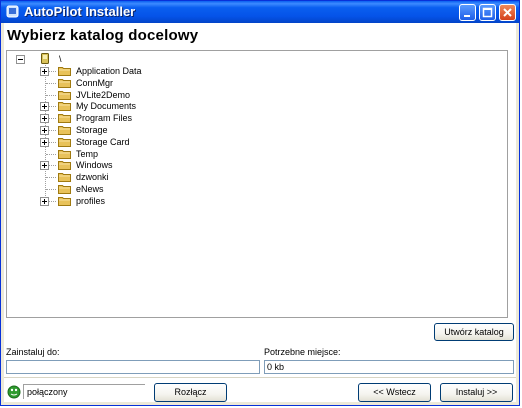 The image size is (522, 408). Describe the element at coordinates (90, 189) in the screenshot. I see `tree-item-label: eNews` at that location.